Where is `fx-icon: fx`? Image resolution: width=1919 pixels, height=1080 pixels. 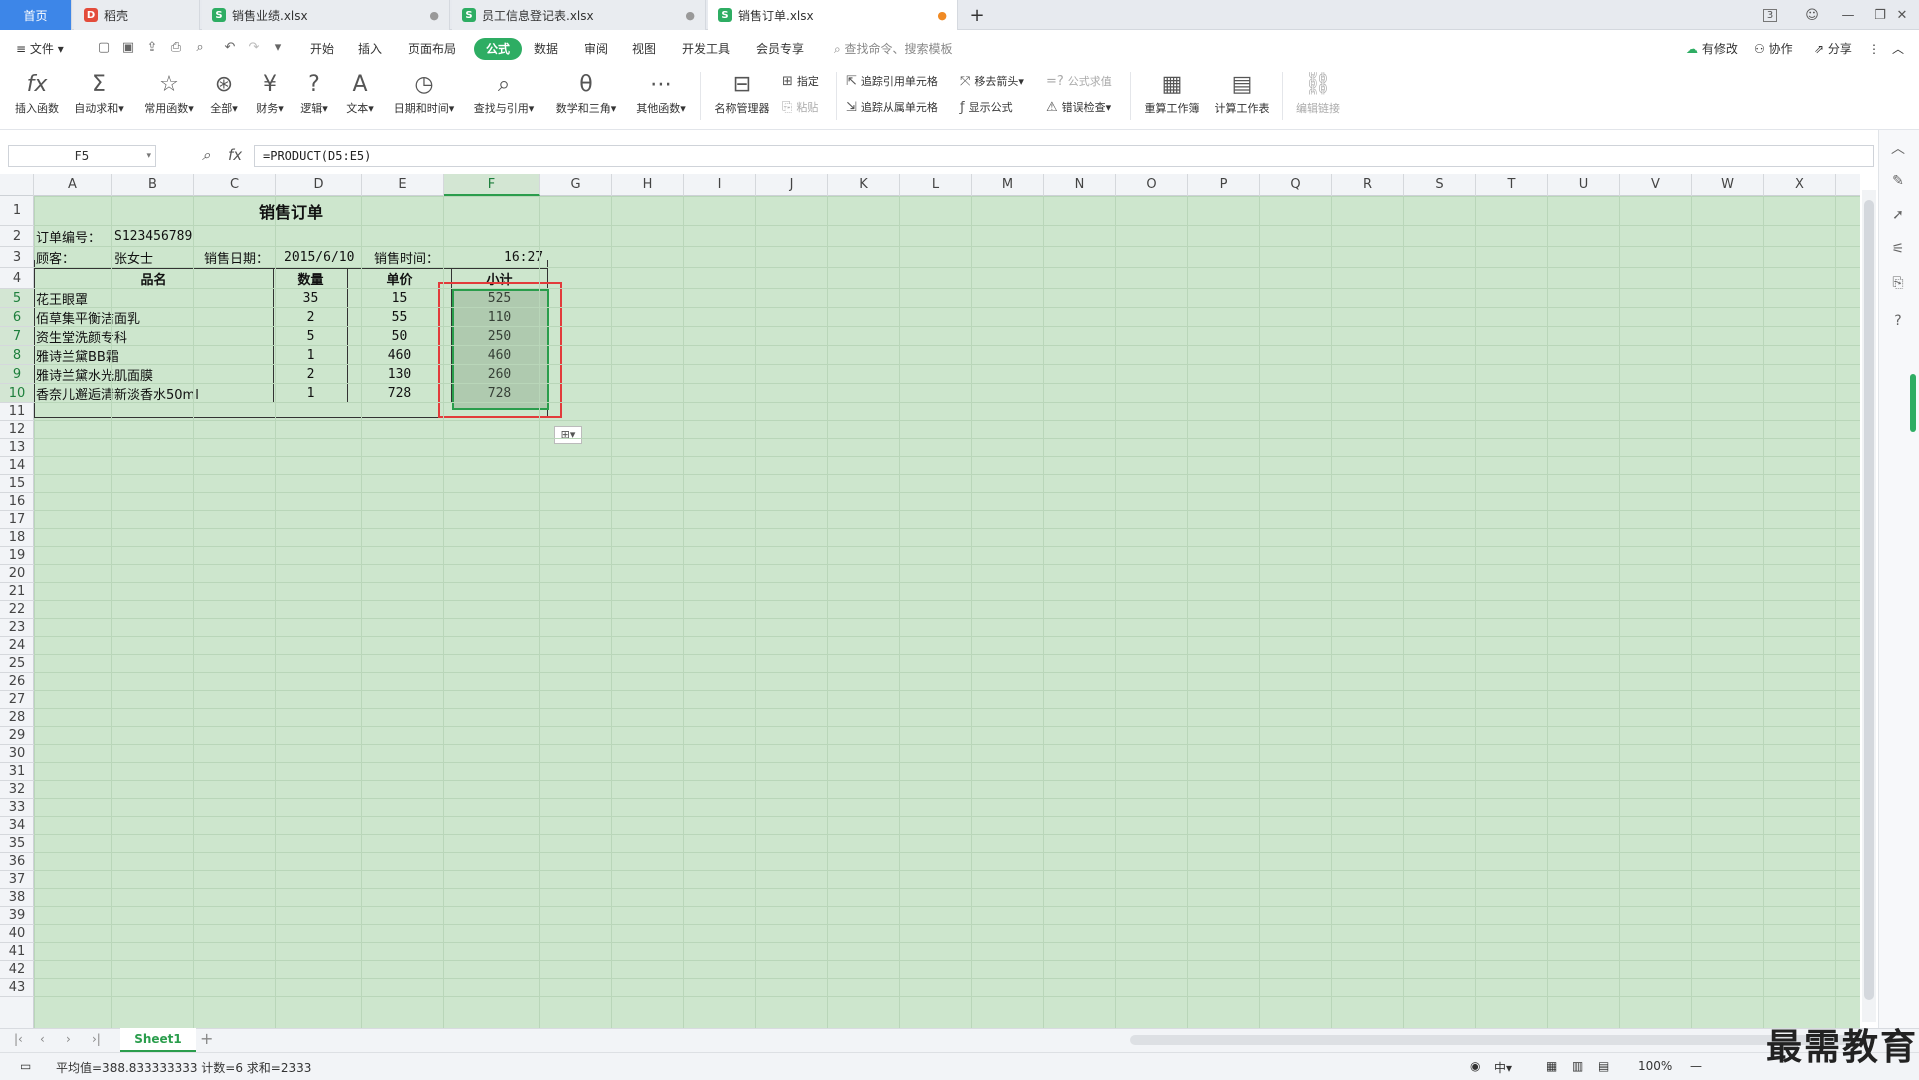 fx-icon: fx is located at coordinates (235, 155).